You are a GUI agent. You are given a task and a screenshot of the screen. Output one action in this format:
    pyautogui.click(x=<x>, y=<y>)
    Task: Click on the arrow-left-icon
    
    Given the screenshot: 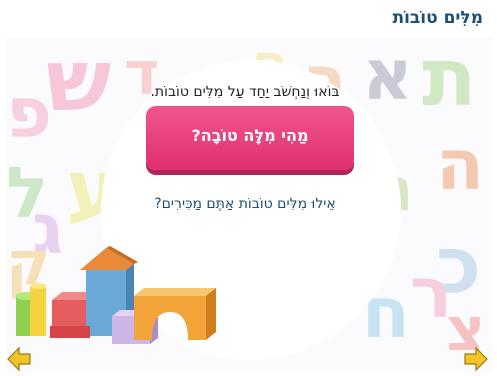 What is the action you would take?
    pyautogui.click(x=19, y=359)
    